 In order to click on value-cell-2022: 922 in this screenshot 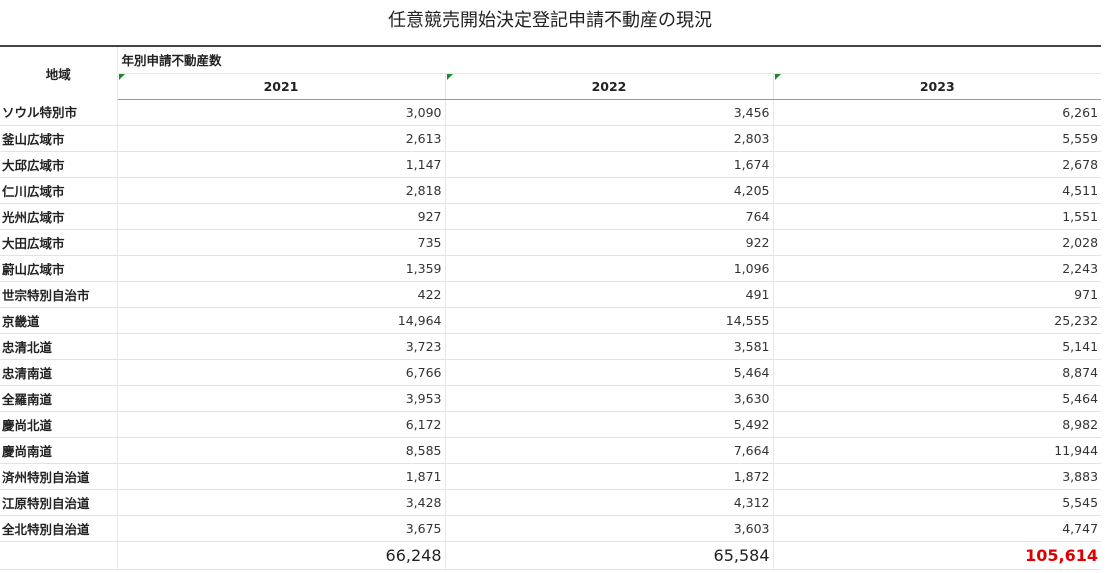, I will do `click(608, 242)`.